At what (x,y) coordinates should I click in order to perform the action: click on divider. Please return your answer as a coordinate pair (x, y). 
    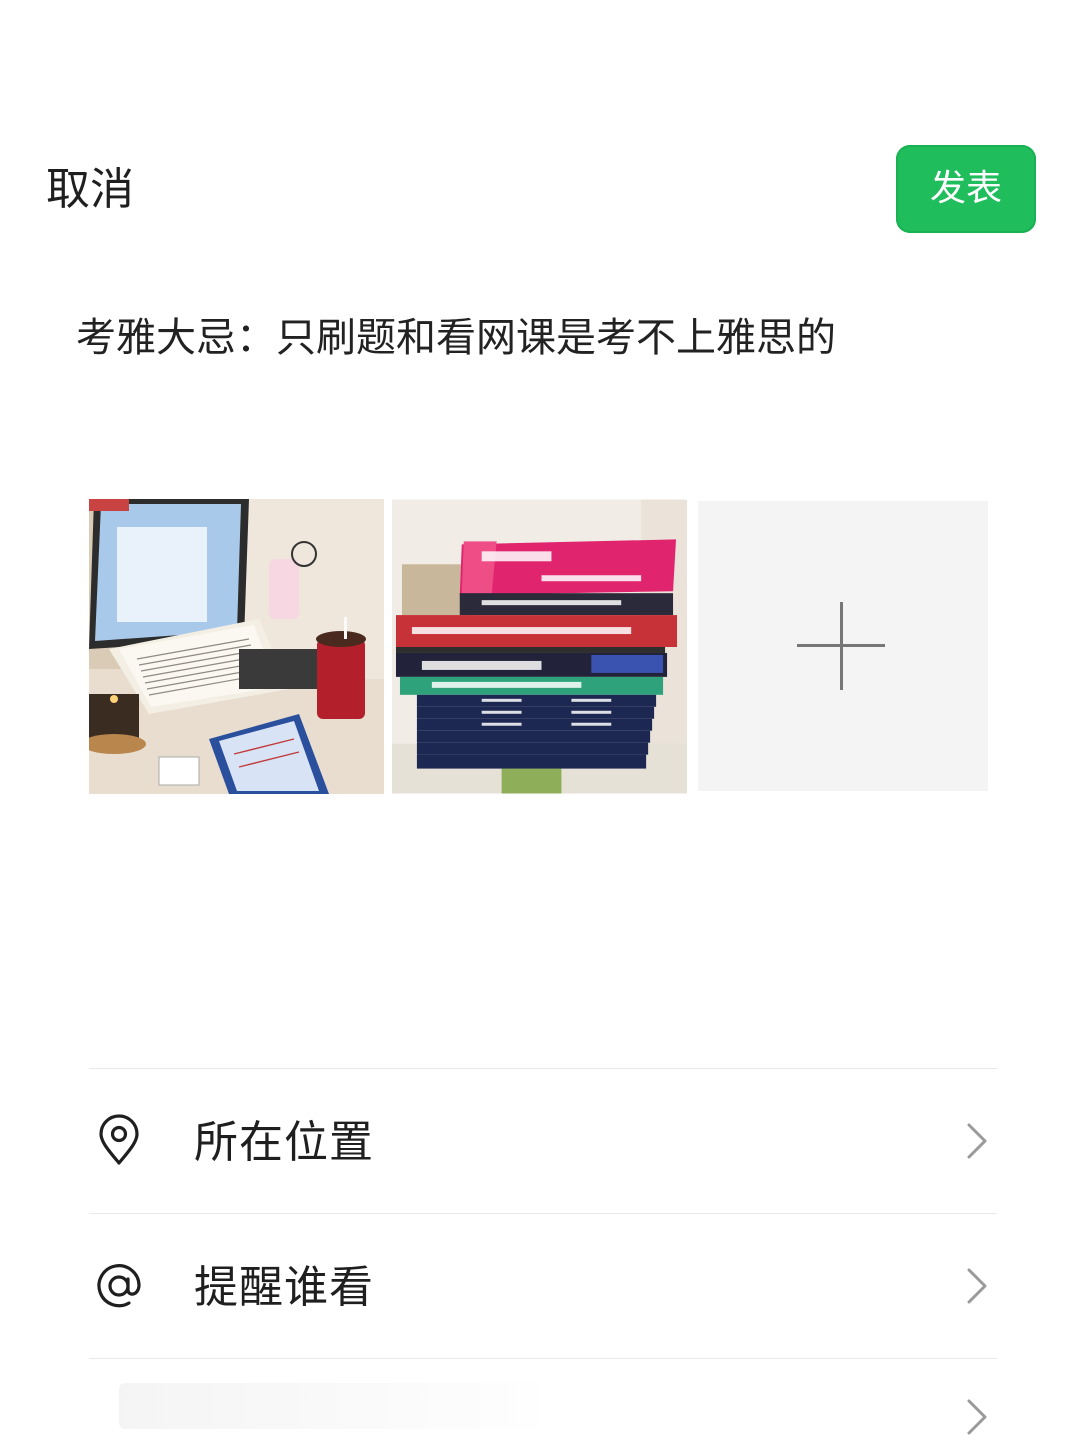
    Looking at the image, I should click on (543, 1358).